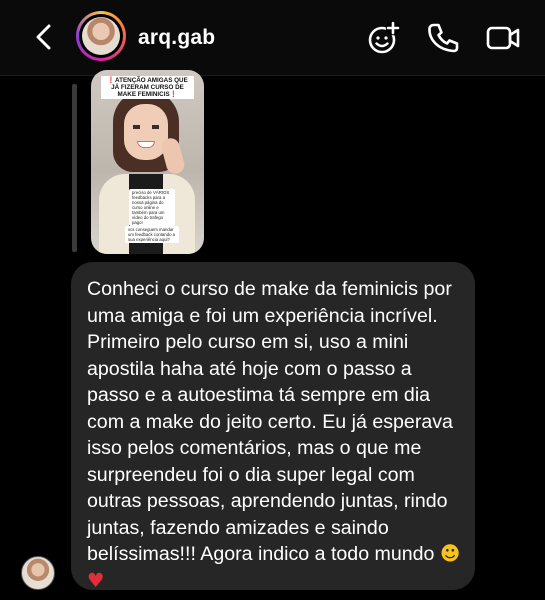  Describe the element at coordinates (450, 553) in the screenshot. I see `heart-eyes-emoji-icon: ☻` at that location.